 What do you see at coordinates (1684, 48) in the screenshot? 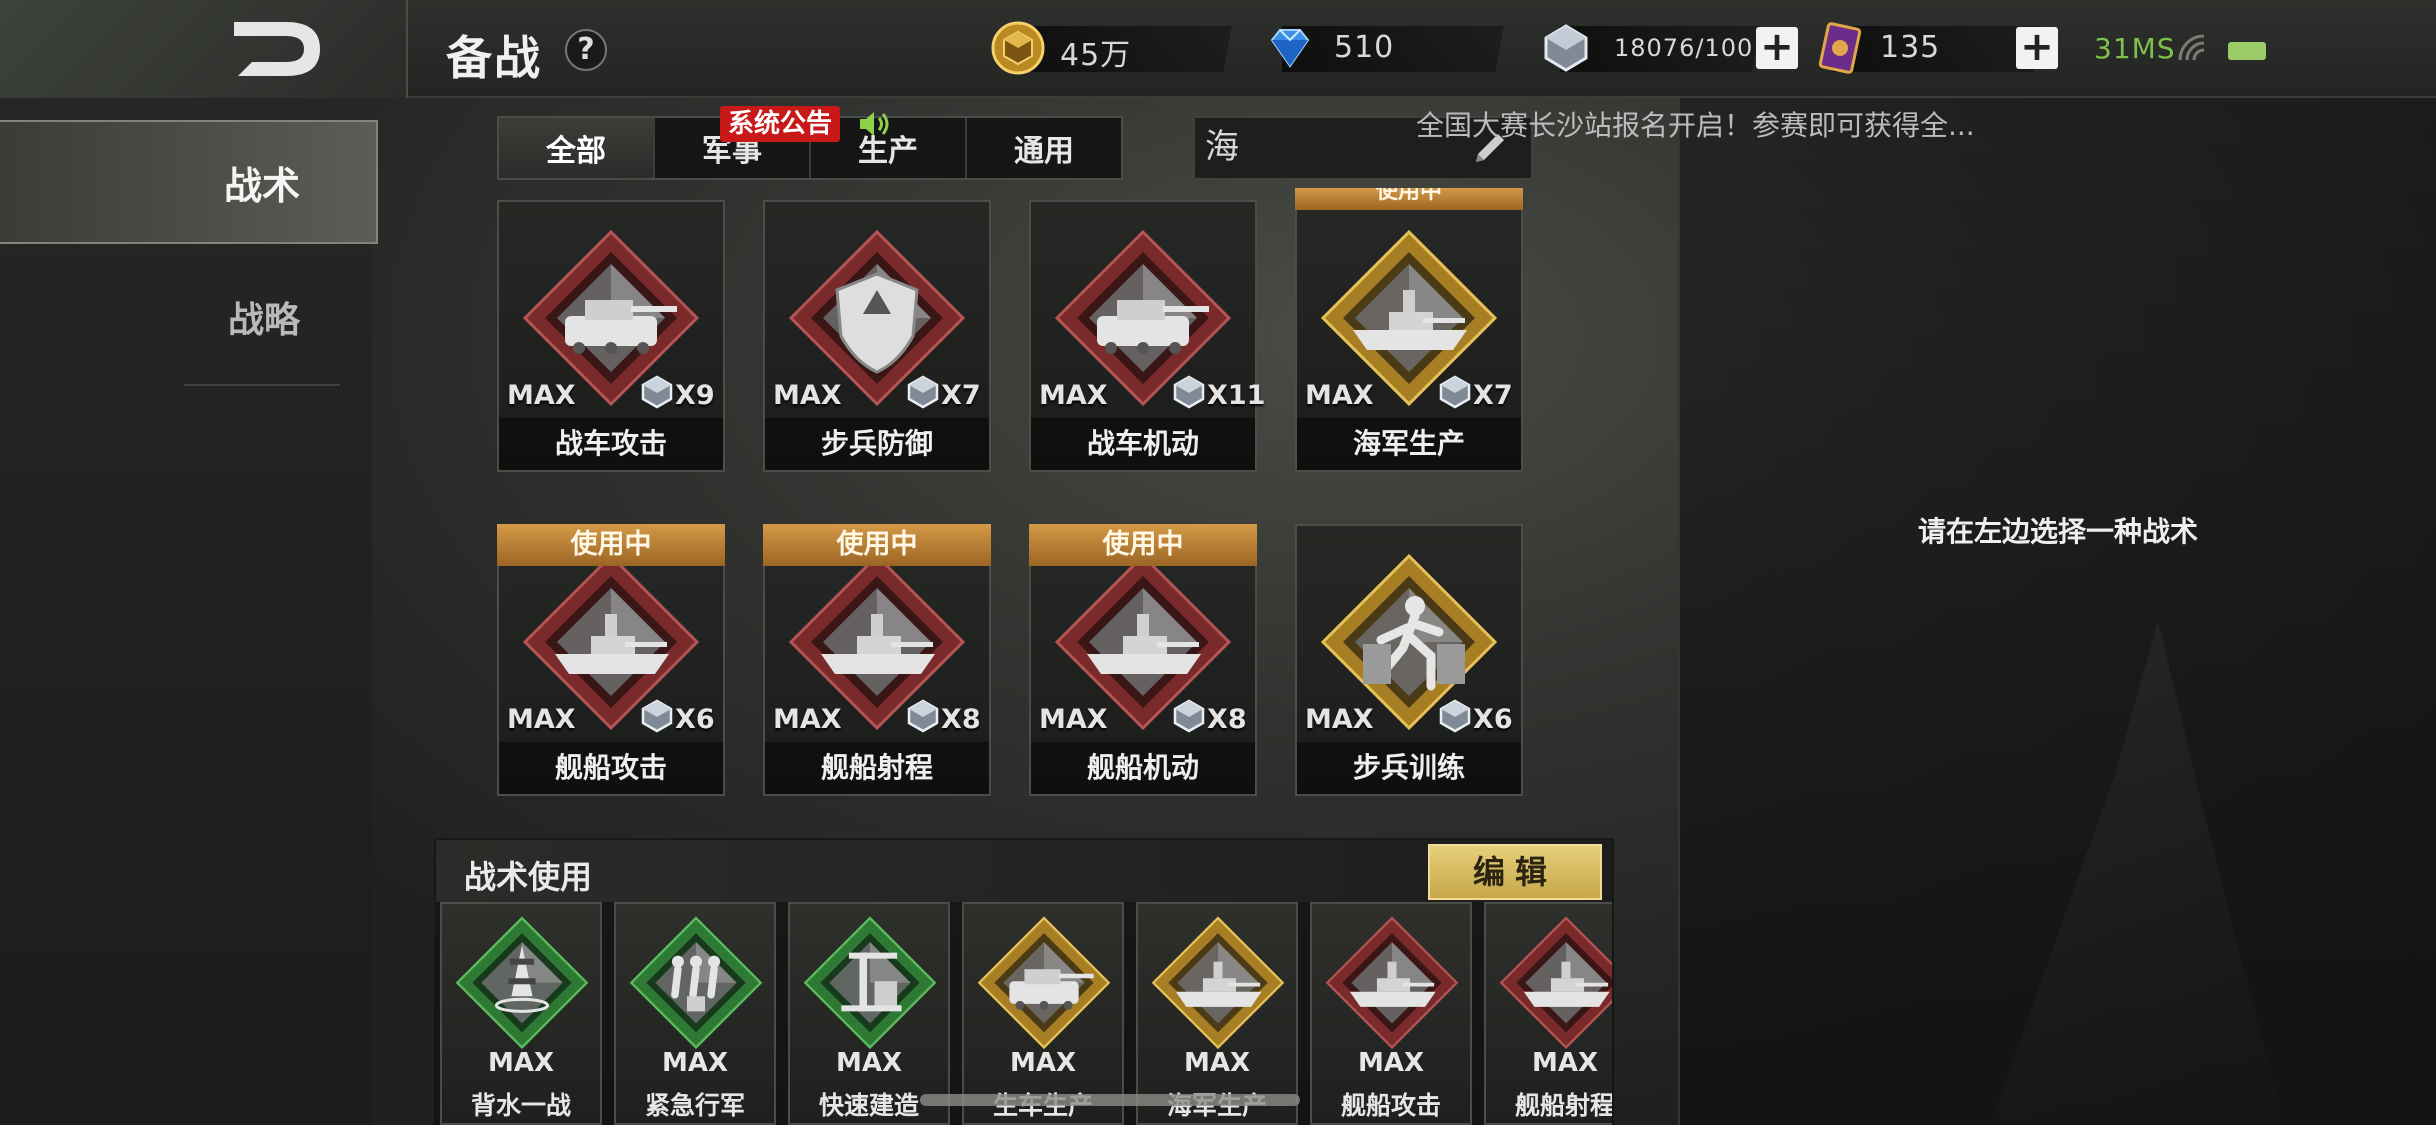
I see `crystal-value: 18076/100` at bounding box center [1684, 48].